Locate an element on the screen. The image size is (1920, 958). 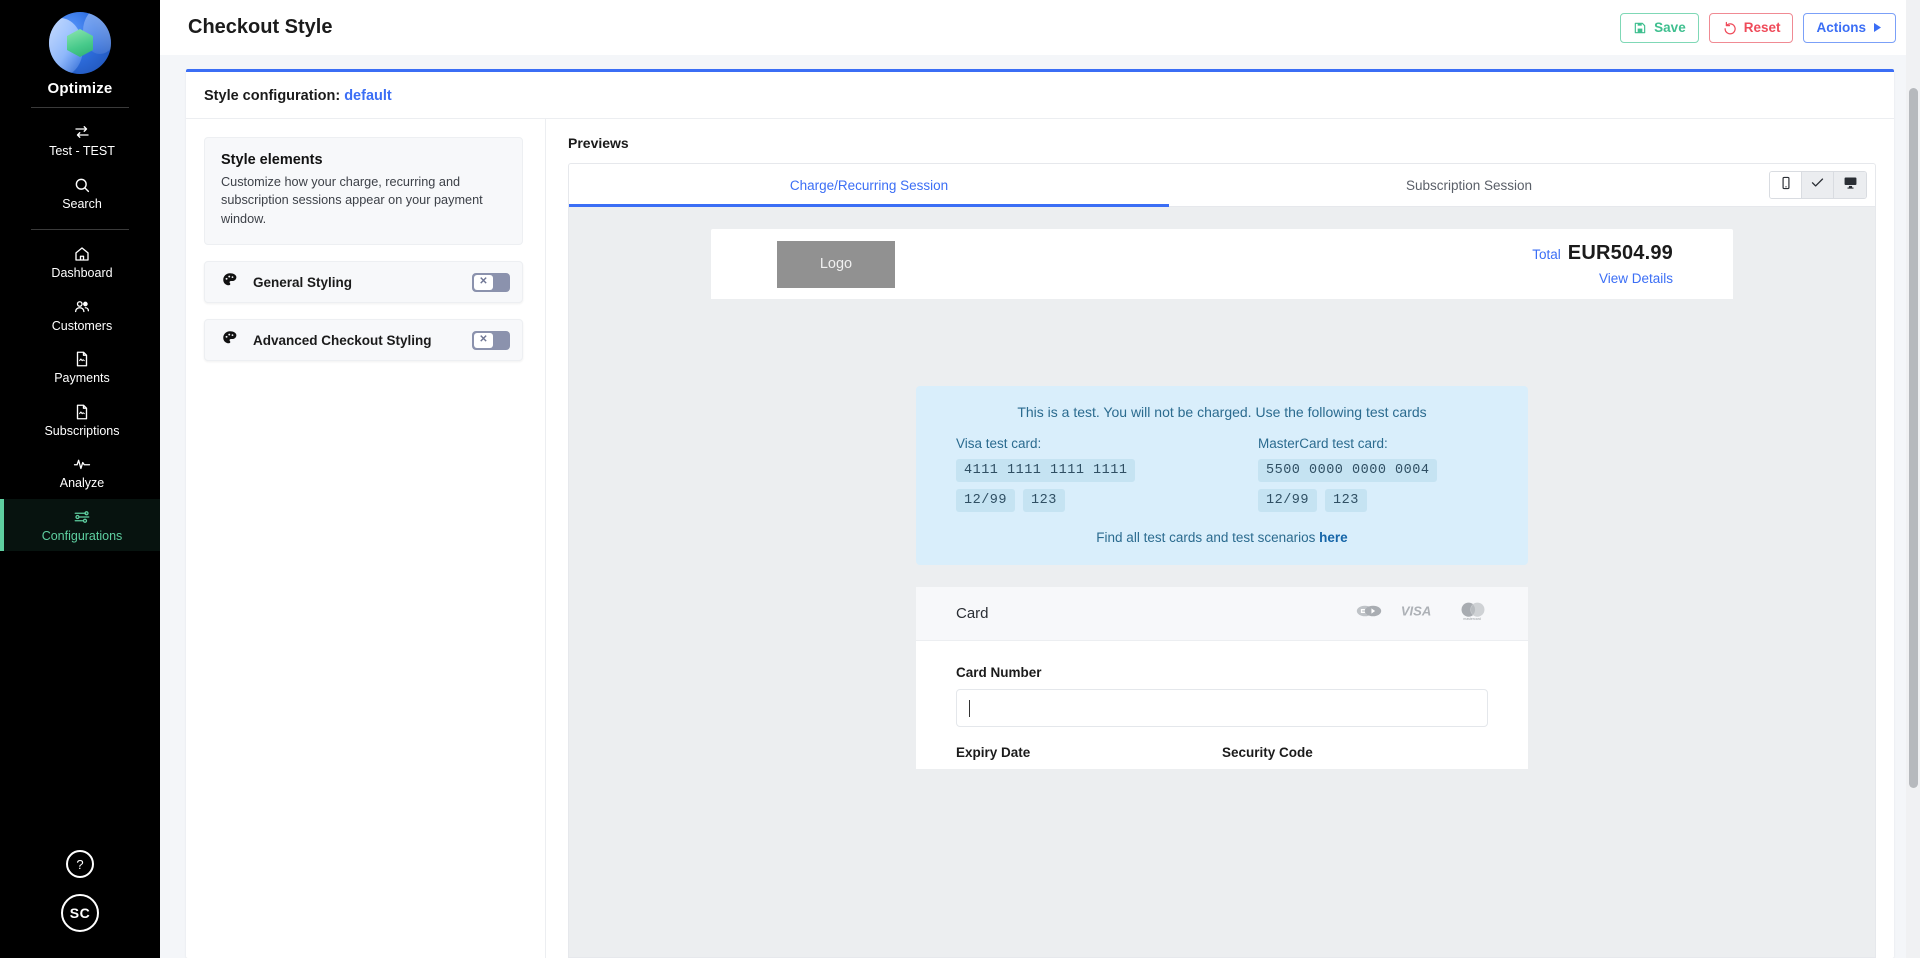
optimize-logo-icon is located at coordinates (79, 43).